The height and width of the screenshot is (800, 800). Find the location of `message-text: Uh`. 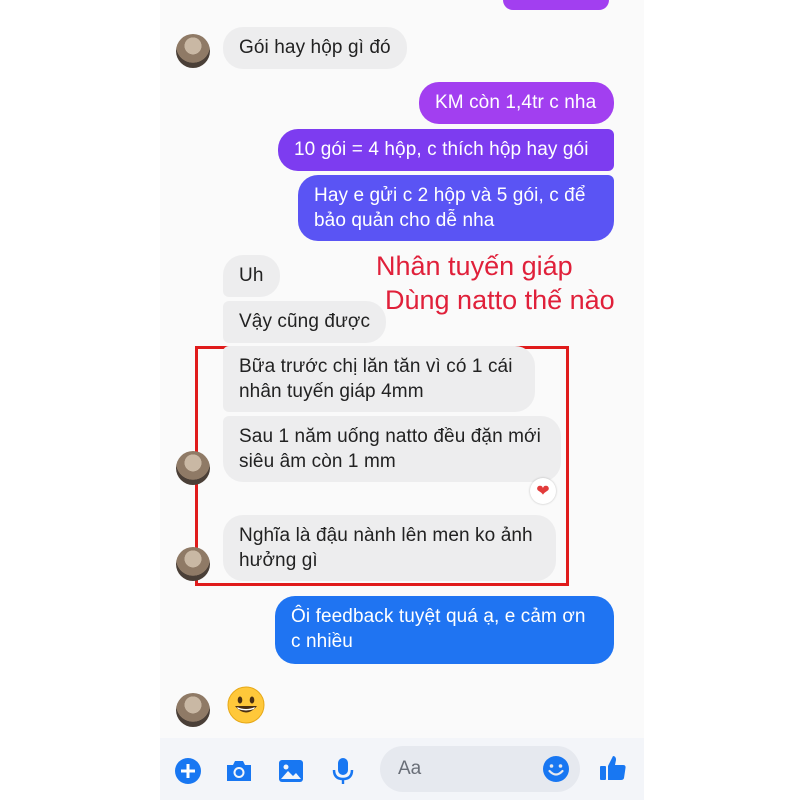

message-text: Uh is located at coordinates (251, 275).